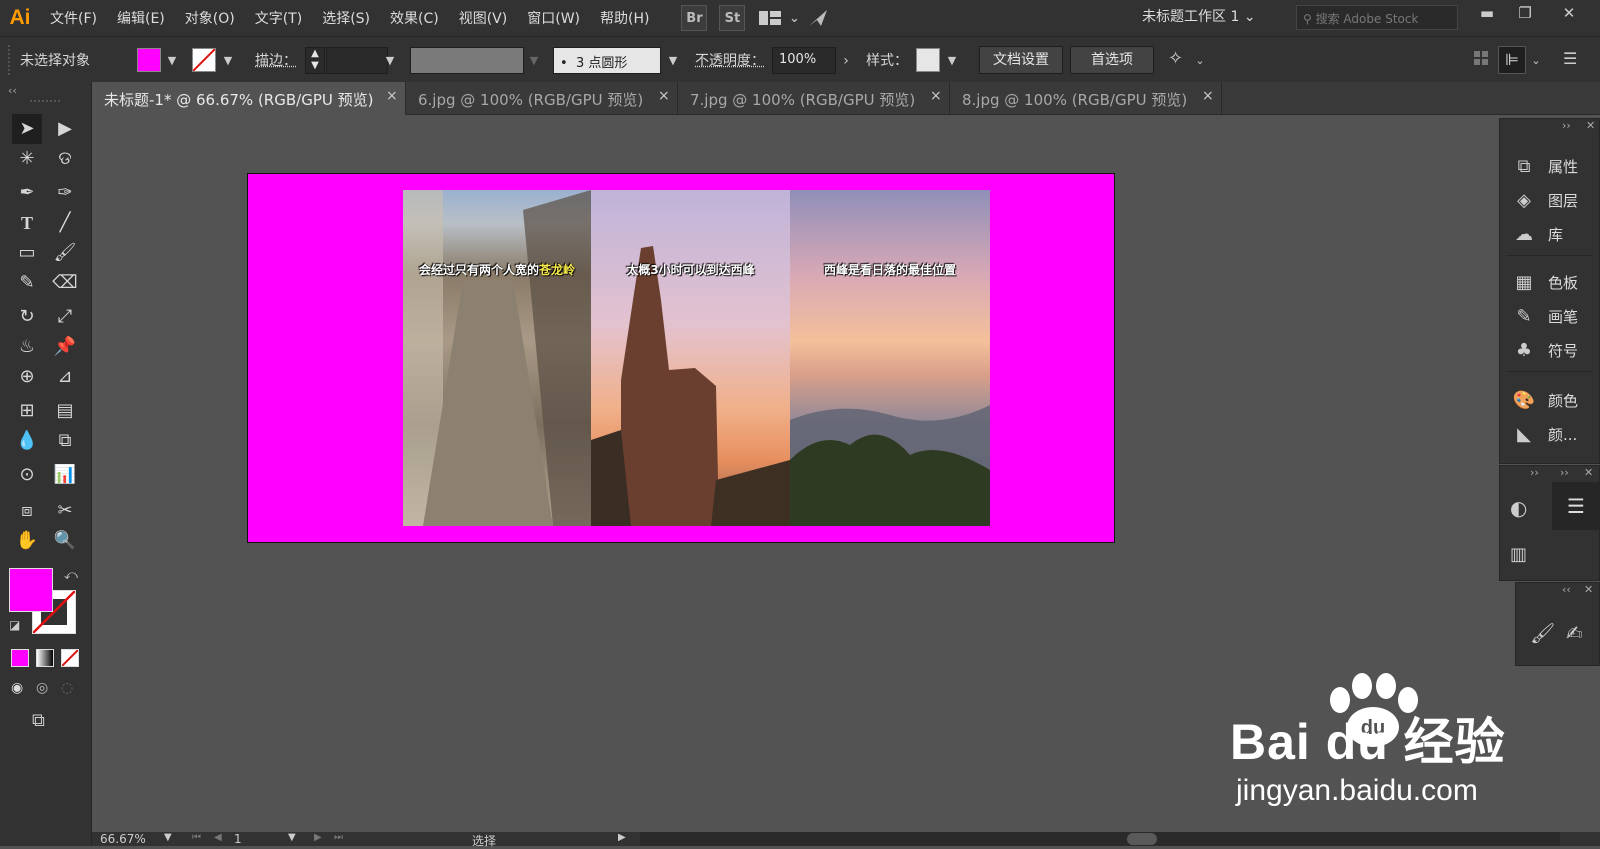 The image size is (1600, 849). Describe the element at coordinates (1487, 16) in the screenshot. I see `minimize-button: ▬` at that location.